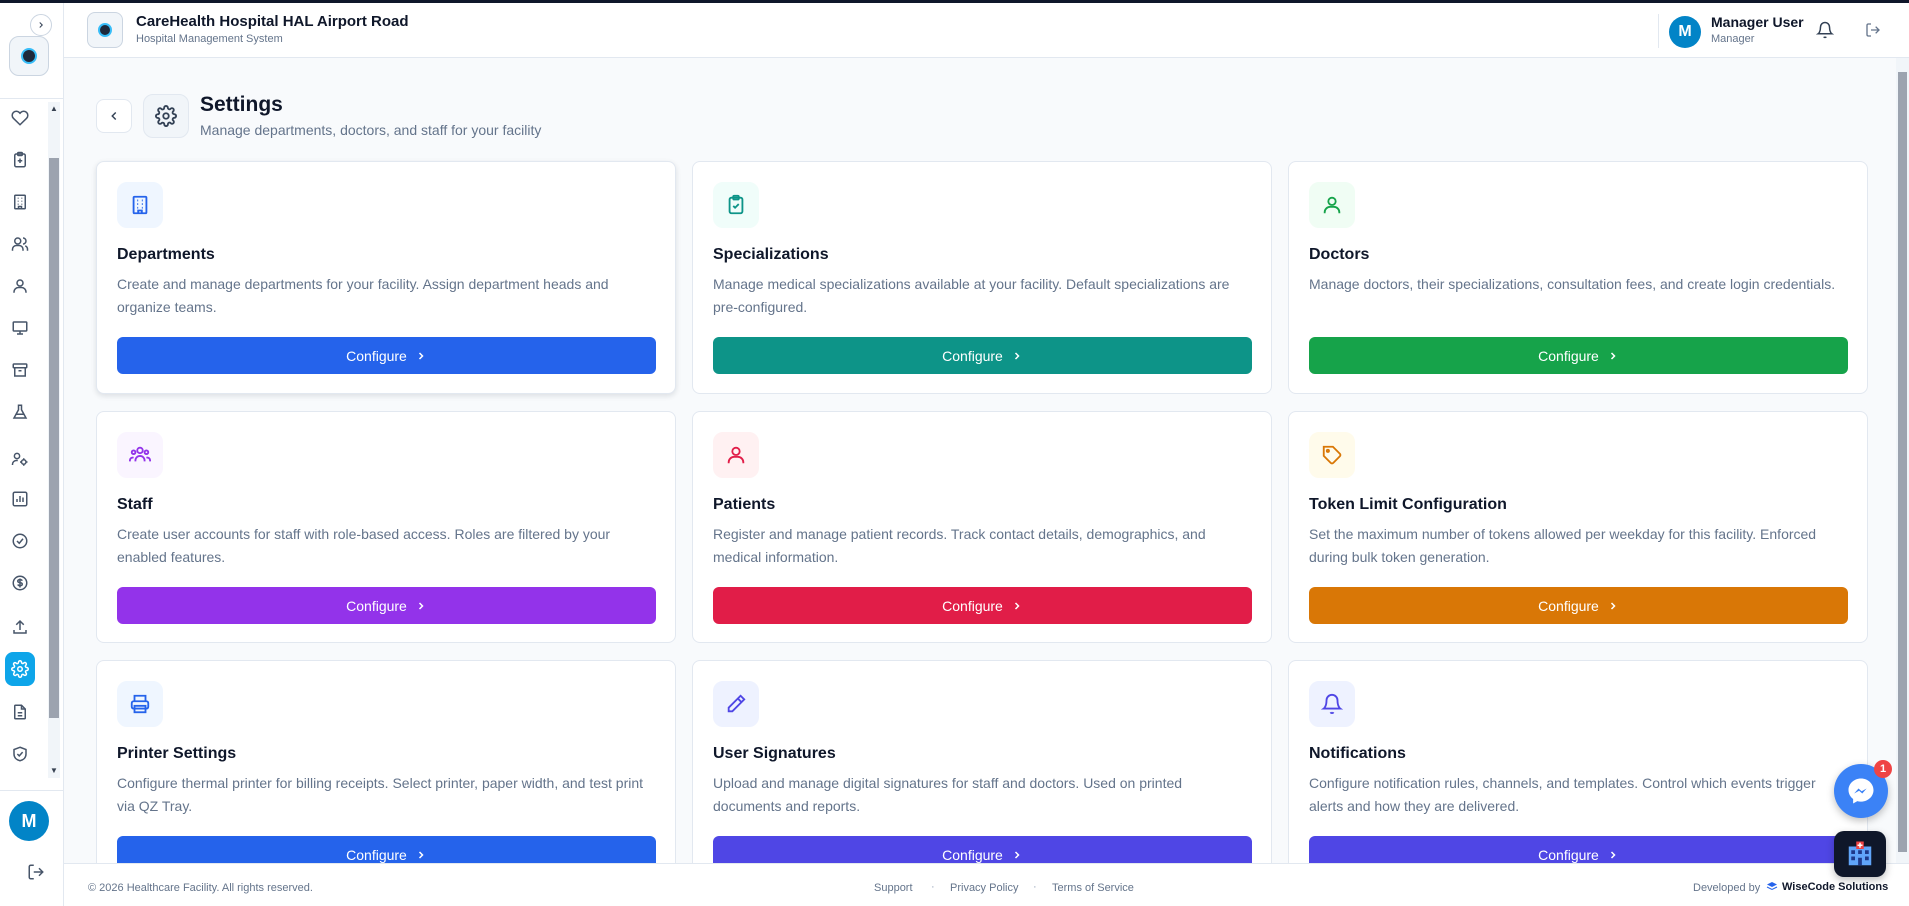 This screenshot has height=906, width=1909. I want to click on sidebar-item-lab, so click(20, 412).